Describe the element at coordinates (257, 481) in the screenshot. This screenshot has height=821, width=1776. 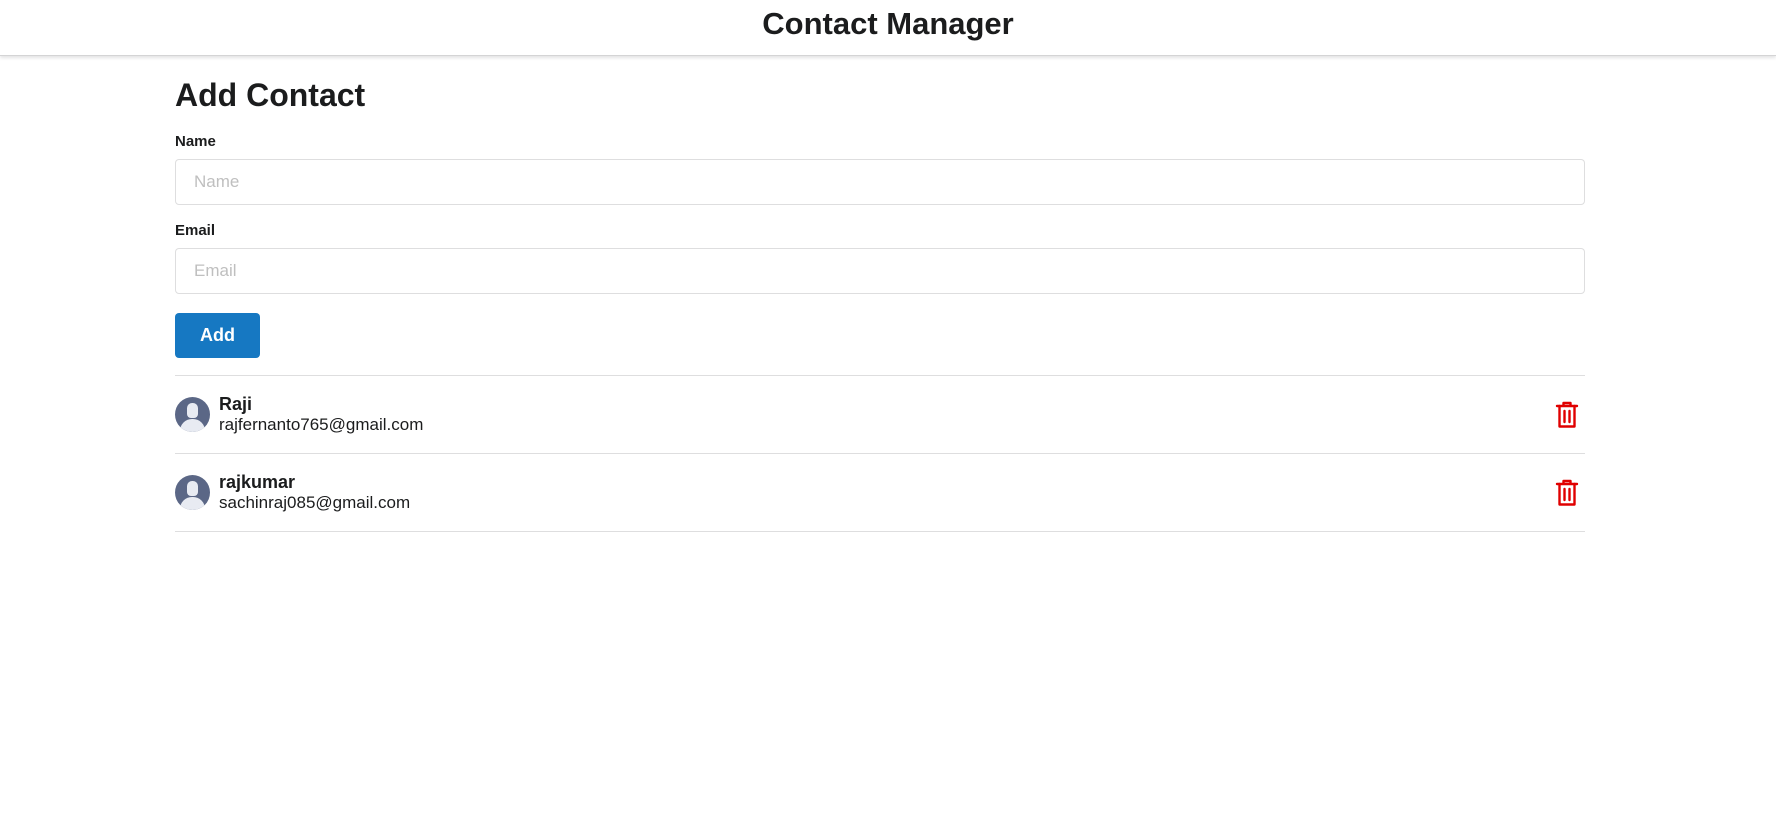
I see `contact-name: rajkumar` at that location.